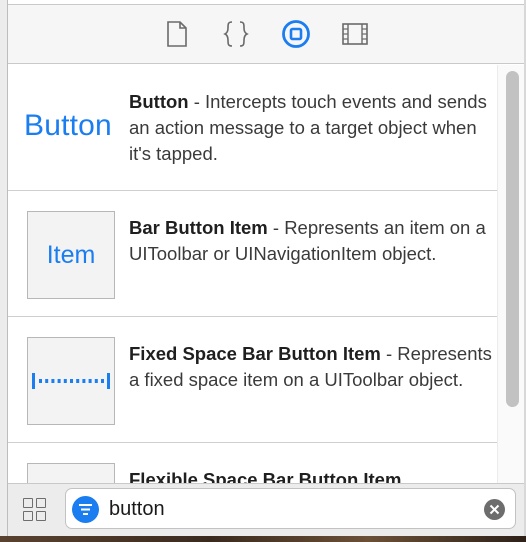 The width and height of the screenshot is (526, 542). What do you see at coordinates (177, 34) in the screenshot?
I see `file-icon` at bounding box center [177, 34].